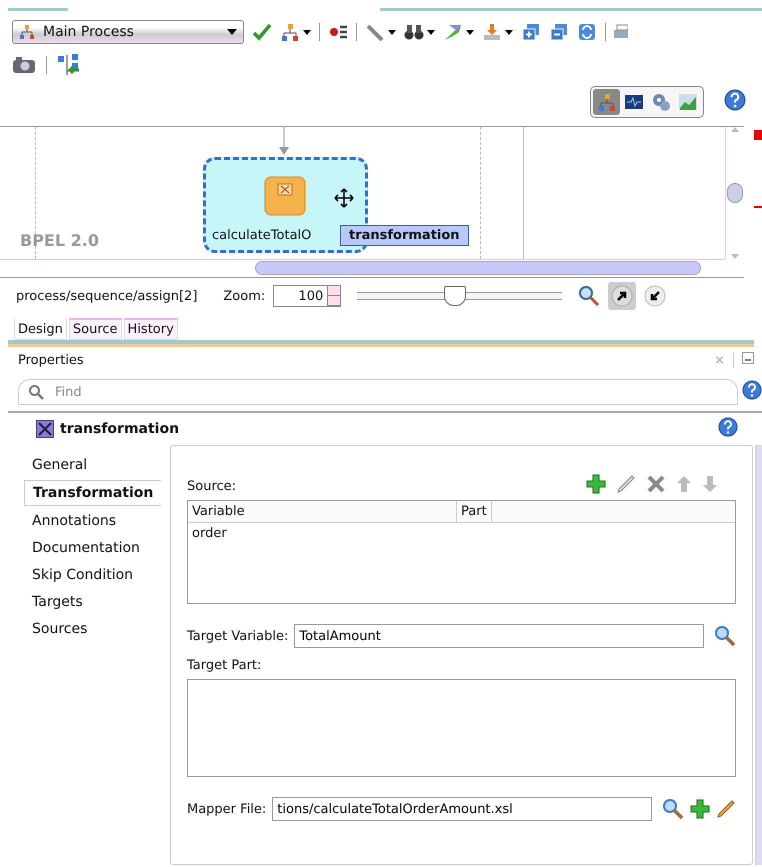 The height and width of the screenshot is (867, 762). I want to click on column-header: Variable, so click(322, 511).